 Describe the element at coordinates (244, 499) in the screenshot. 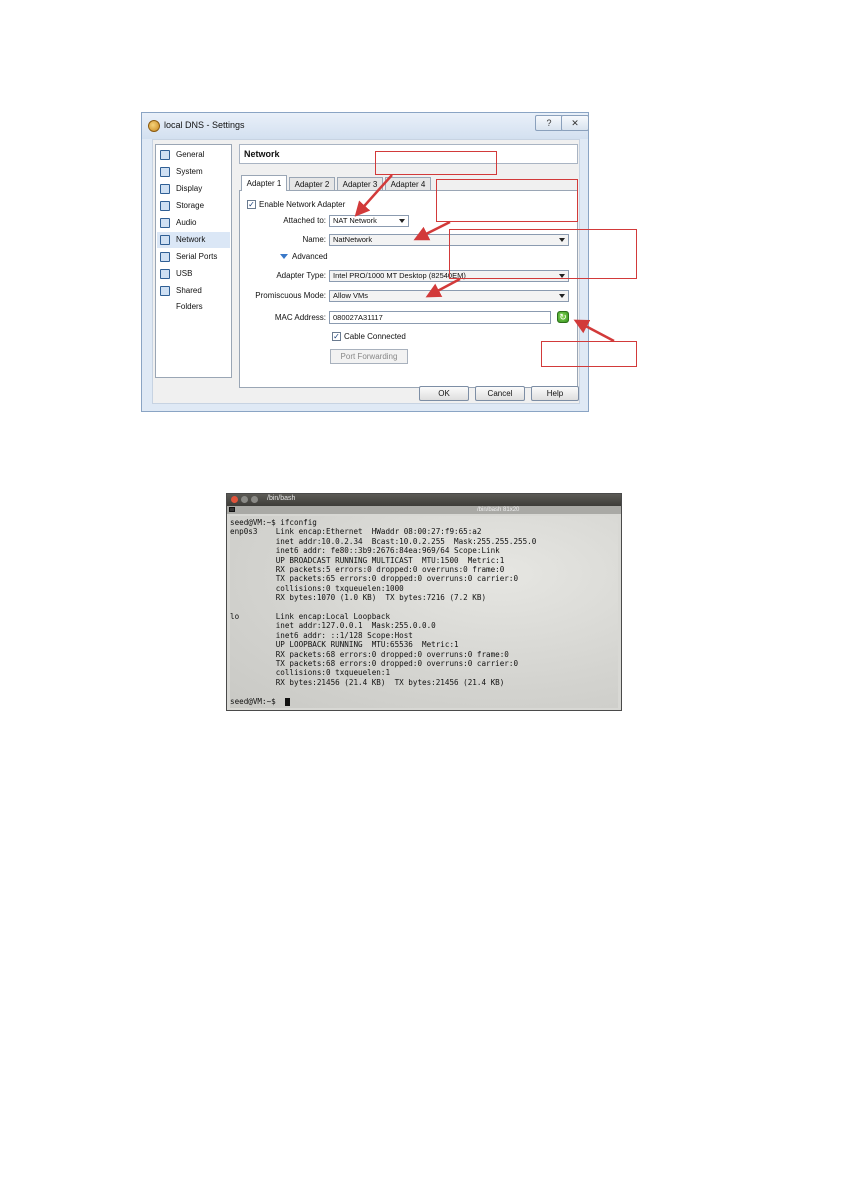

I see `minimize-icon` at that location.